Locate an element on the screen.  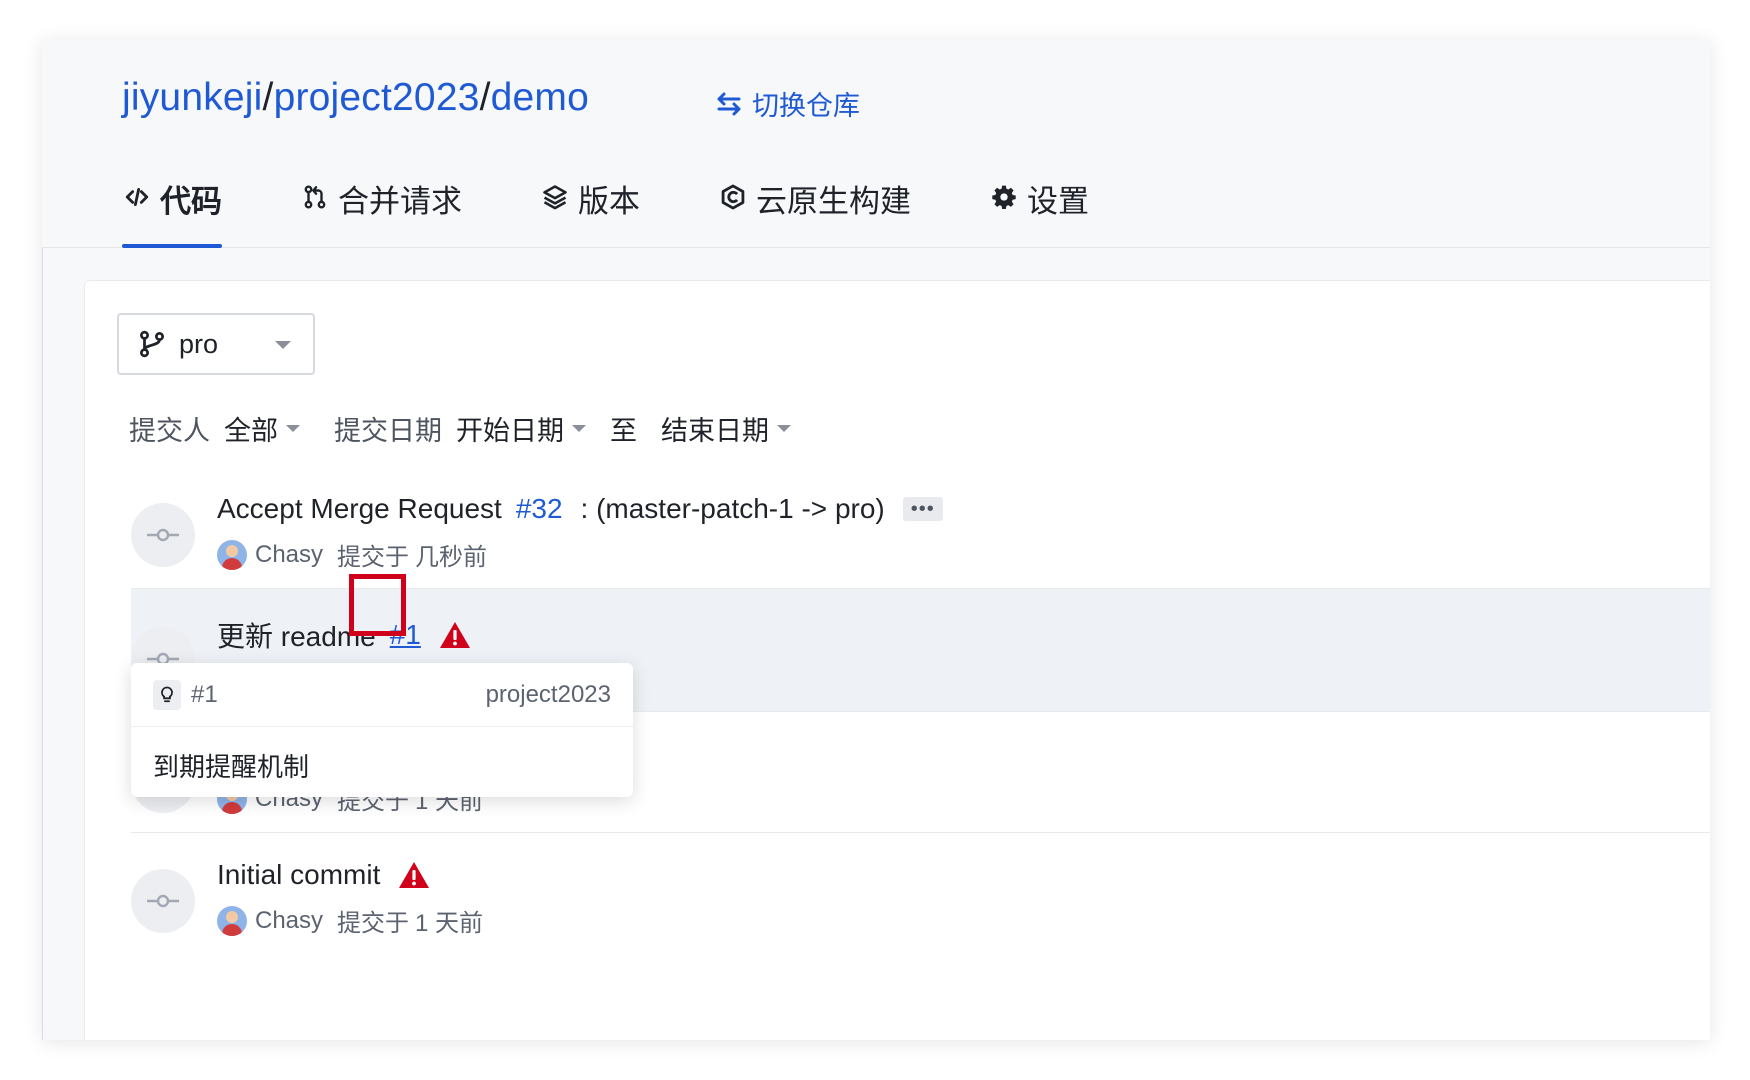
tab-versions-label: 版本 is located at coordinates (609, 201).